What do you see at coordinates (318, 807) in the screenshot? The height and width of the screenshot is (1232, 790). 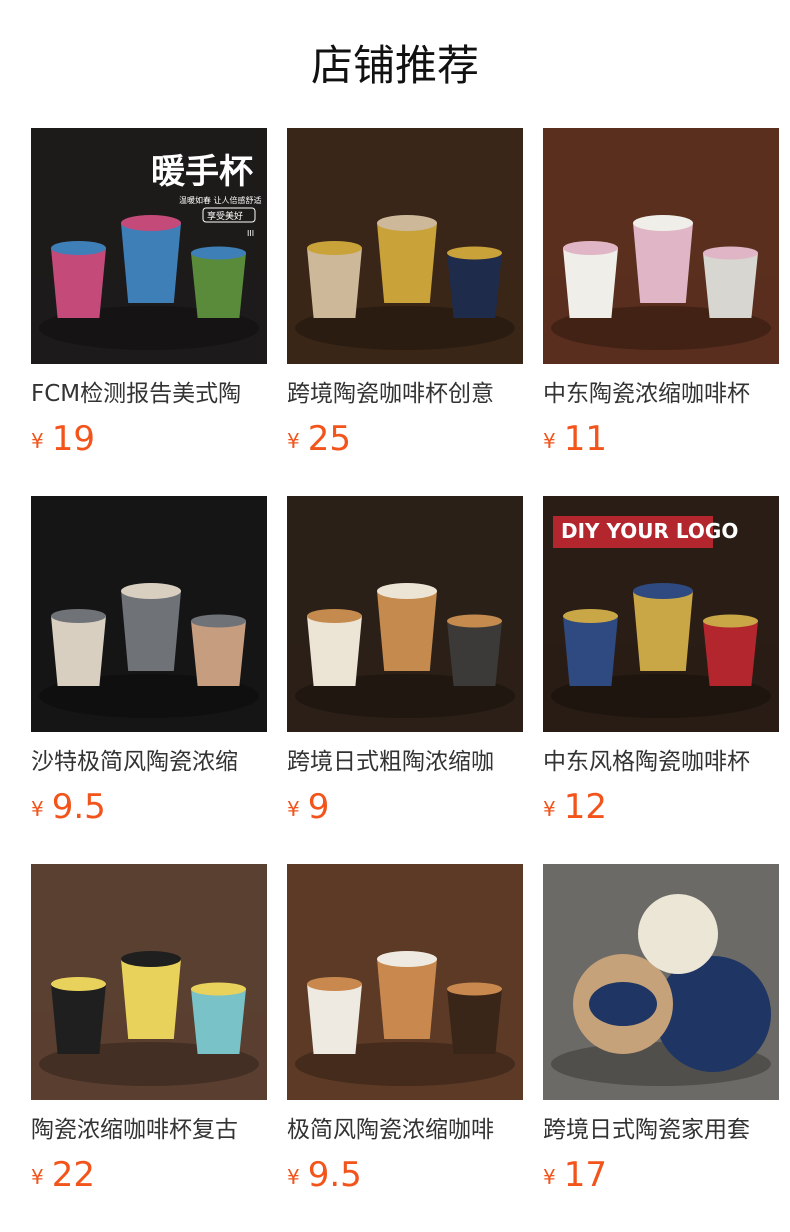 I see `price-value: 9` at bounding box center [318, 807].